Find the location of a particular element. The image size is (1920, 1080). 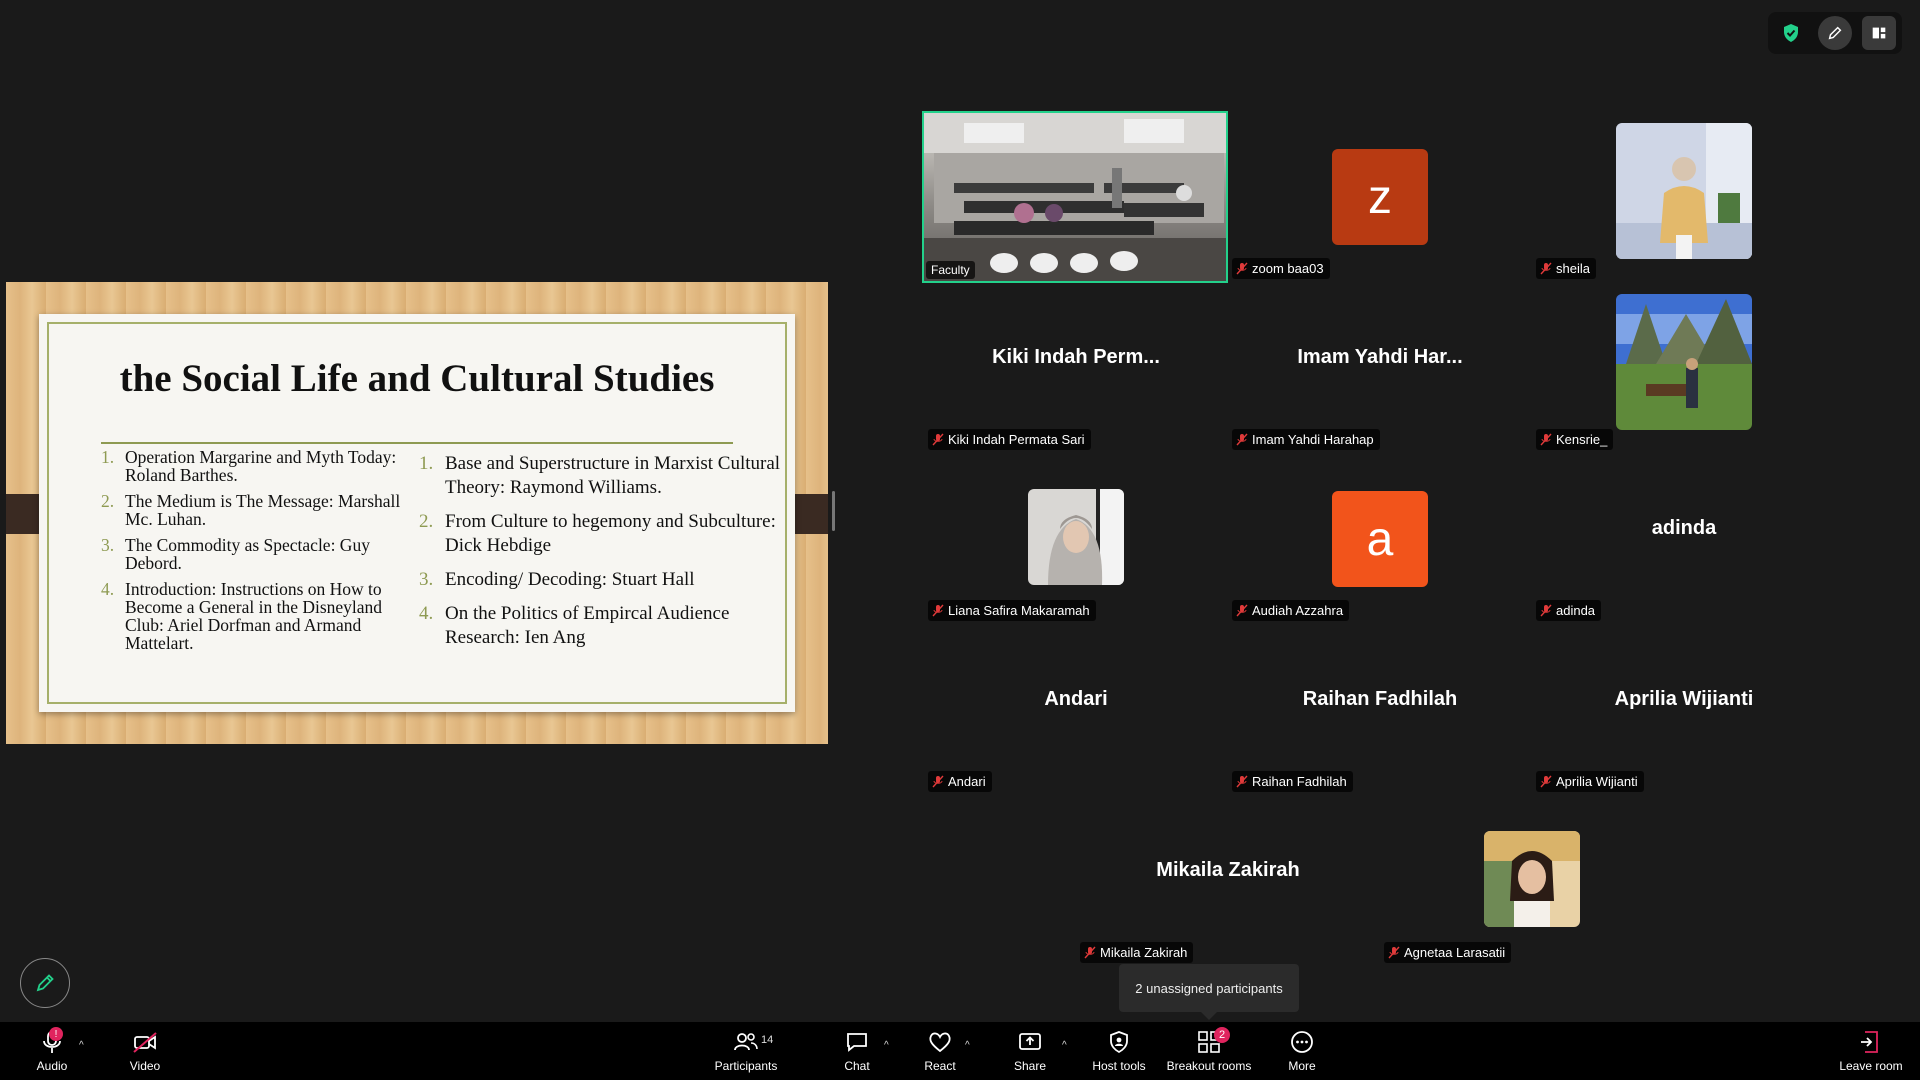

participant-tile-audiah: a Audiah Azzahra is located at coordinates (1380, 538).